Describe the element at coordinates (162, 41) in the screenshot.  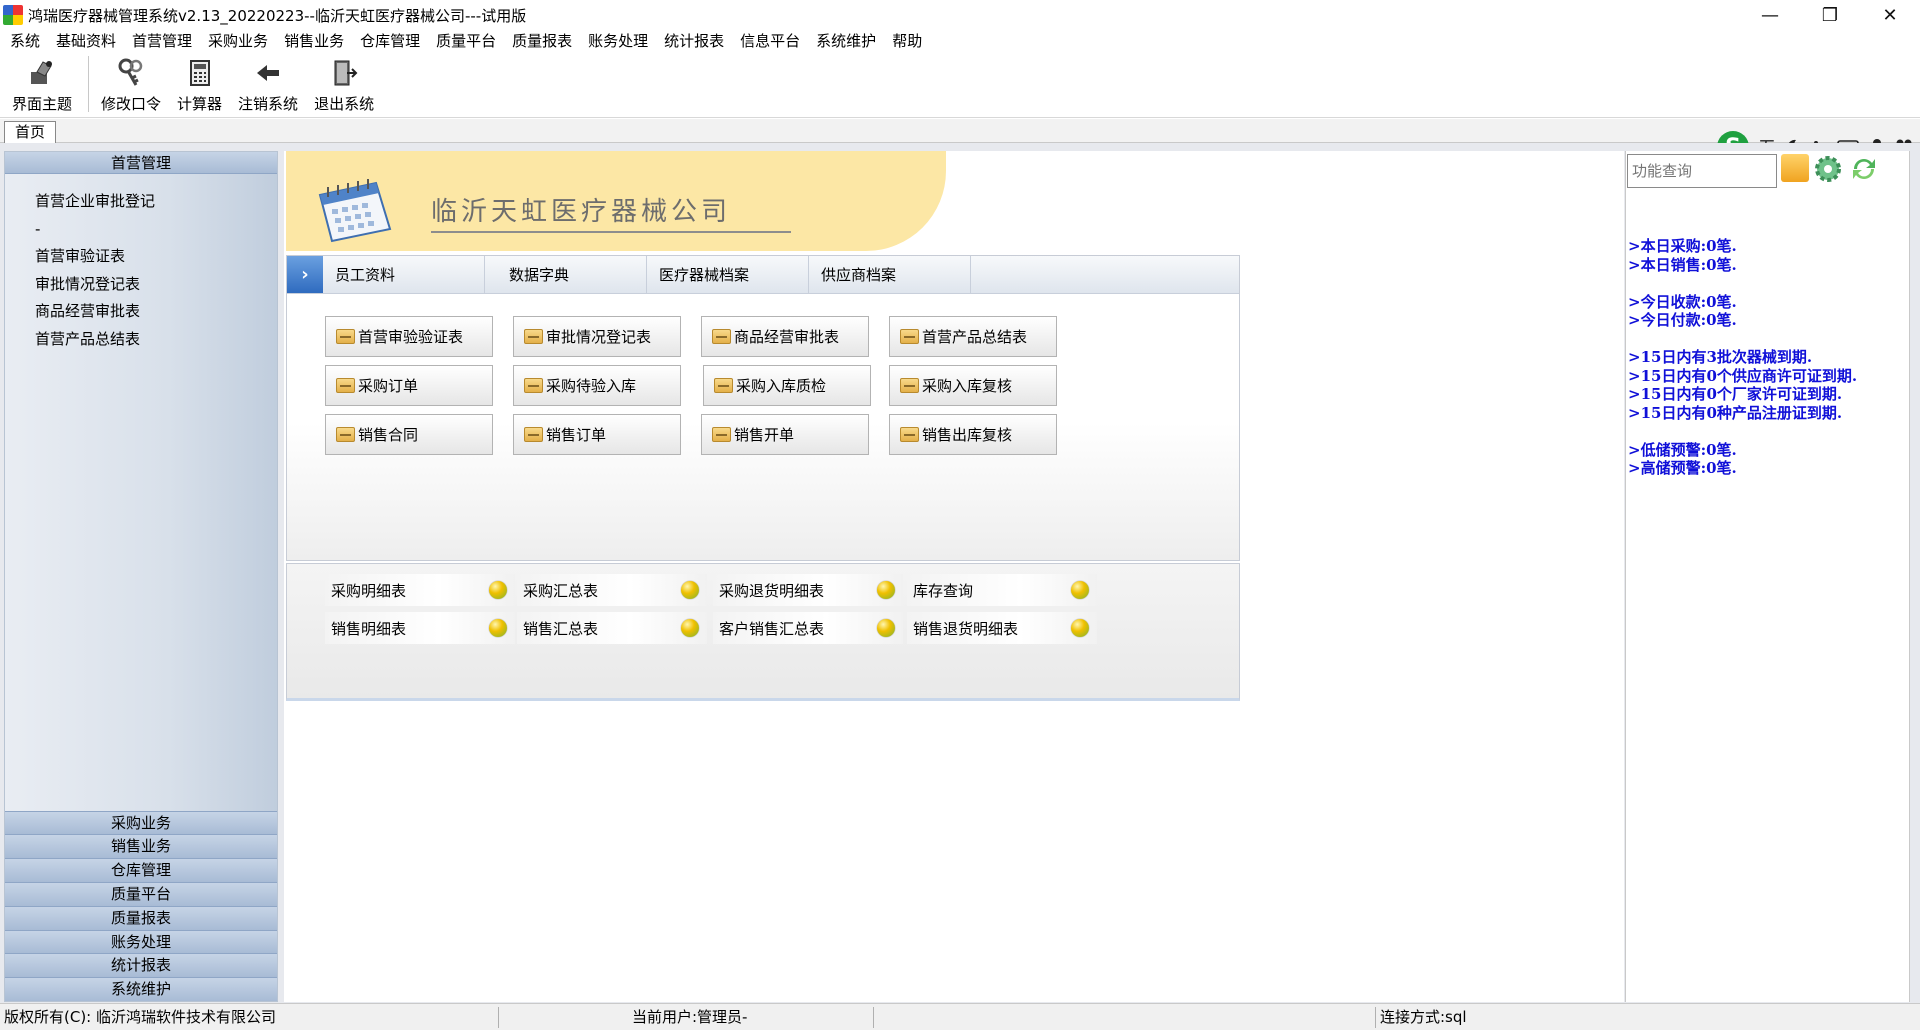
I see `menu-first-business: 首营管理` at that location.